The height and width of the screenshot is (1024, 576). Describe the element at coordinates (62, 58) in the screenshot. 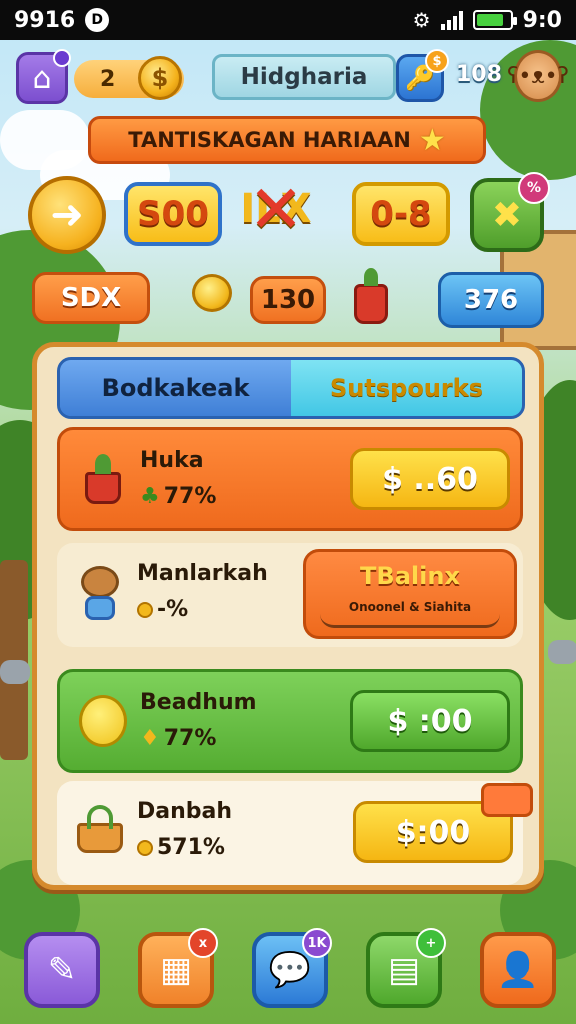

I see `home-badge` at that location.